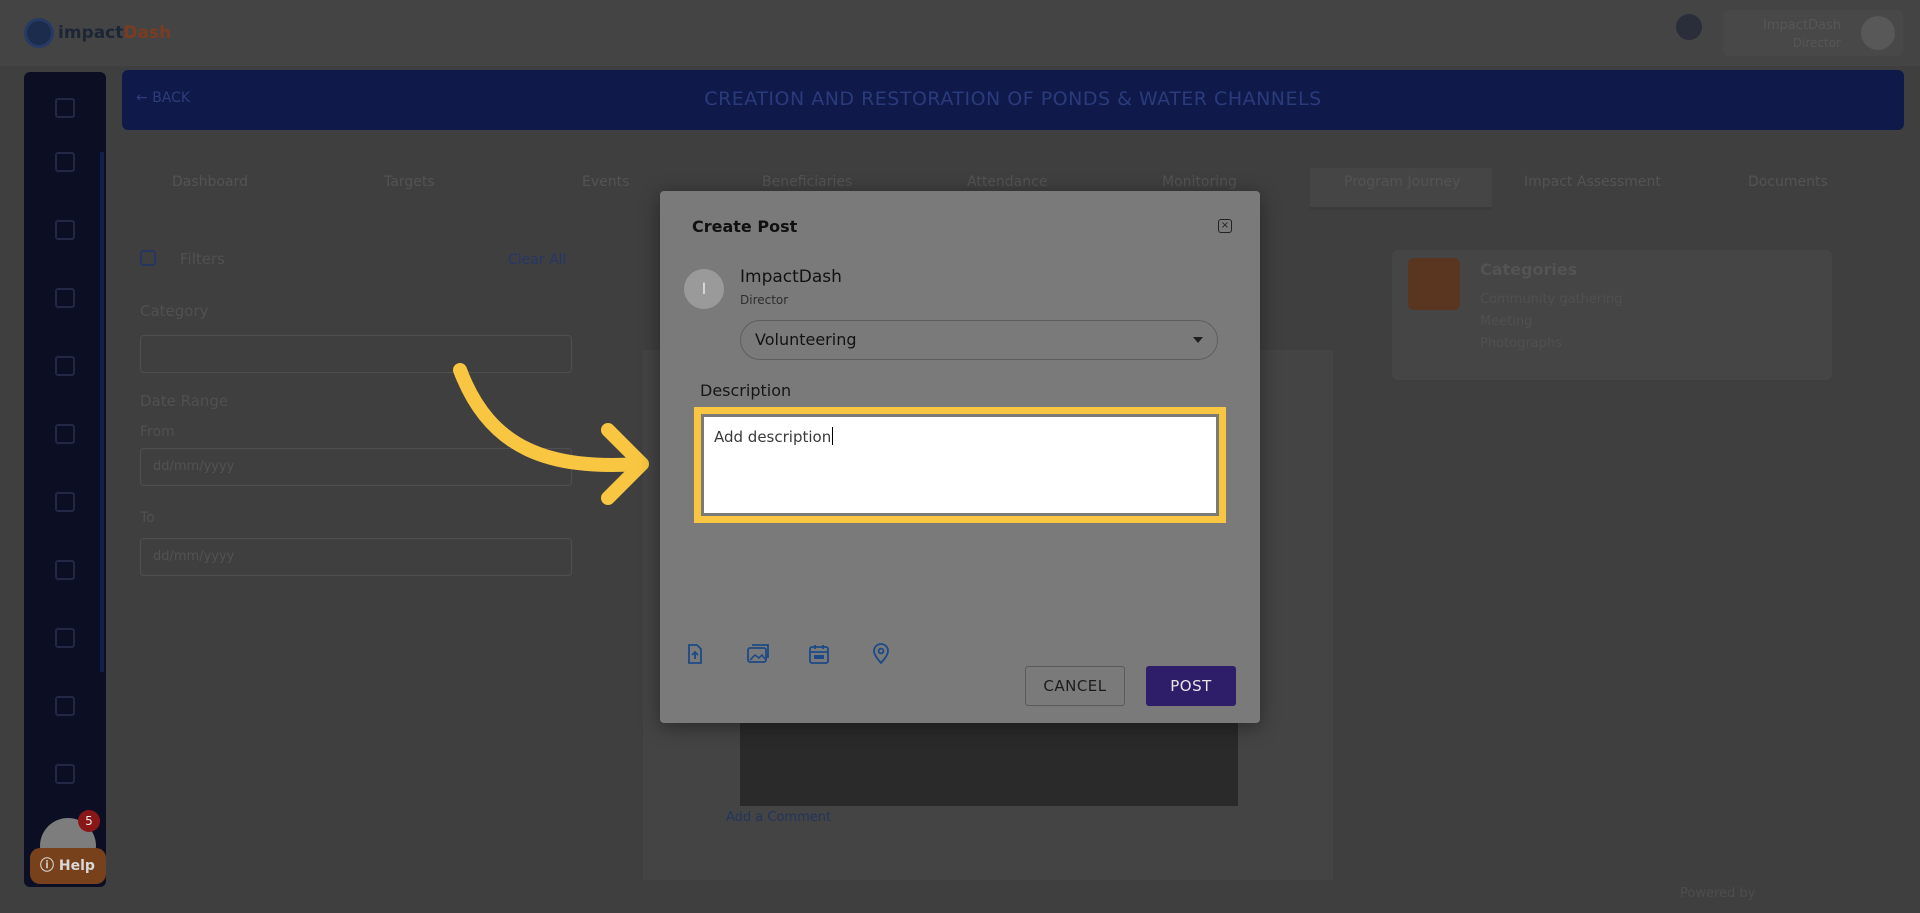 This screenshot has height=913, width=1920. What do you see at coordinates (960, 465) in the screenshot?
I see `description-textarea: Add description` at bounding box center [960, 465].